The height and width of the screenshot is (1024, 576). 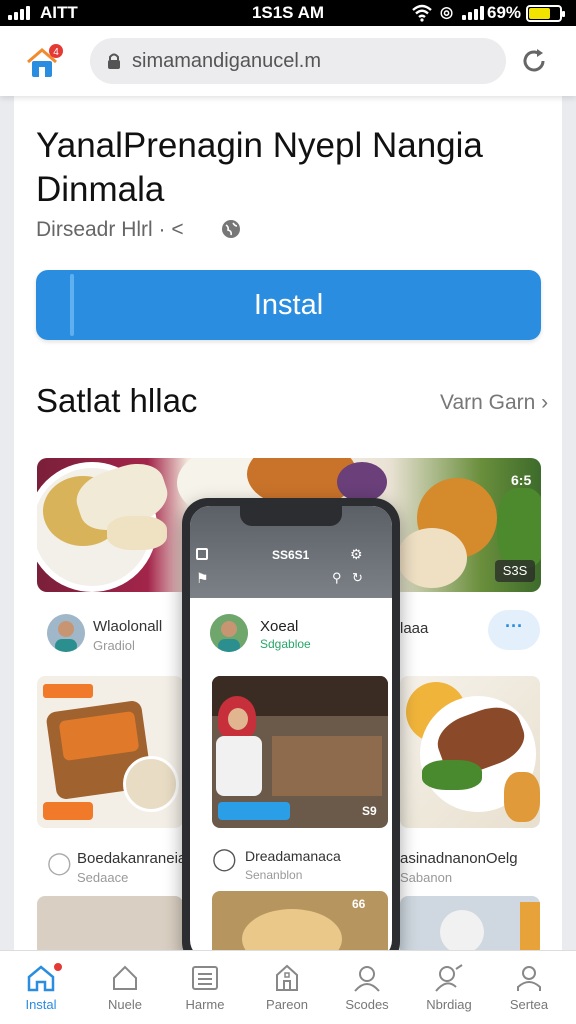 I want to click on phone-menu-icon, so click(x=202, y=554).